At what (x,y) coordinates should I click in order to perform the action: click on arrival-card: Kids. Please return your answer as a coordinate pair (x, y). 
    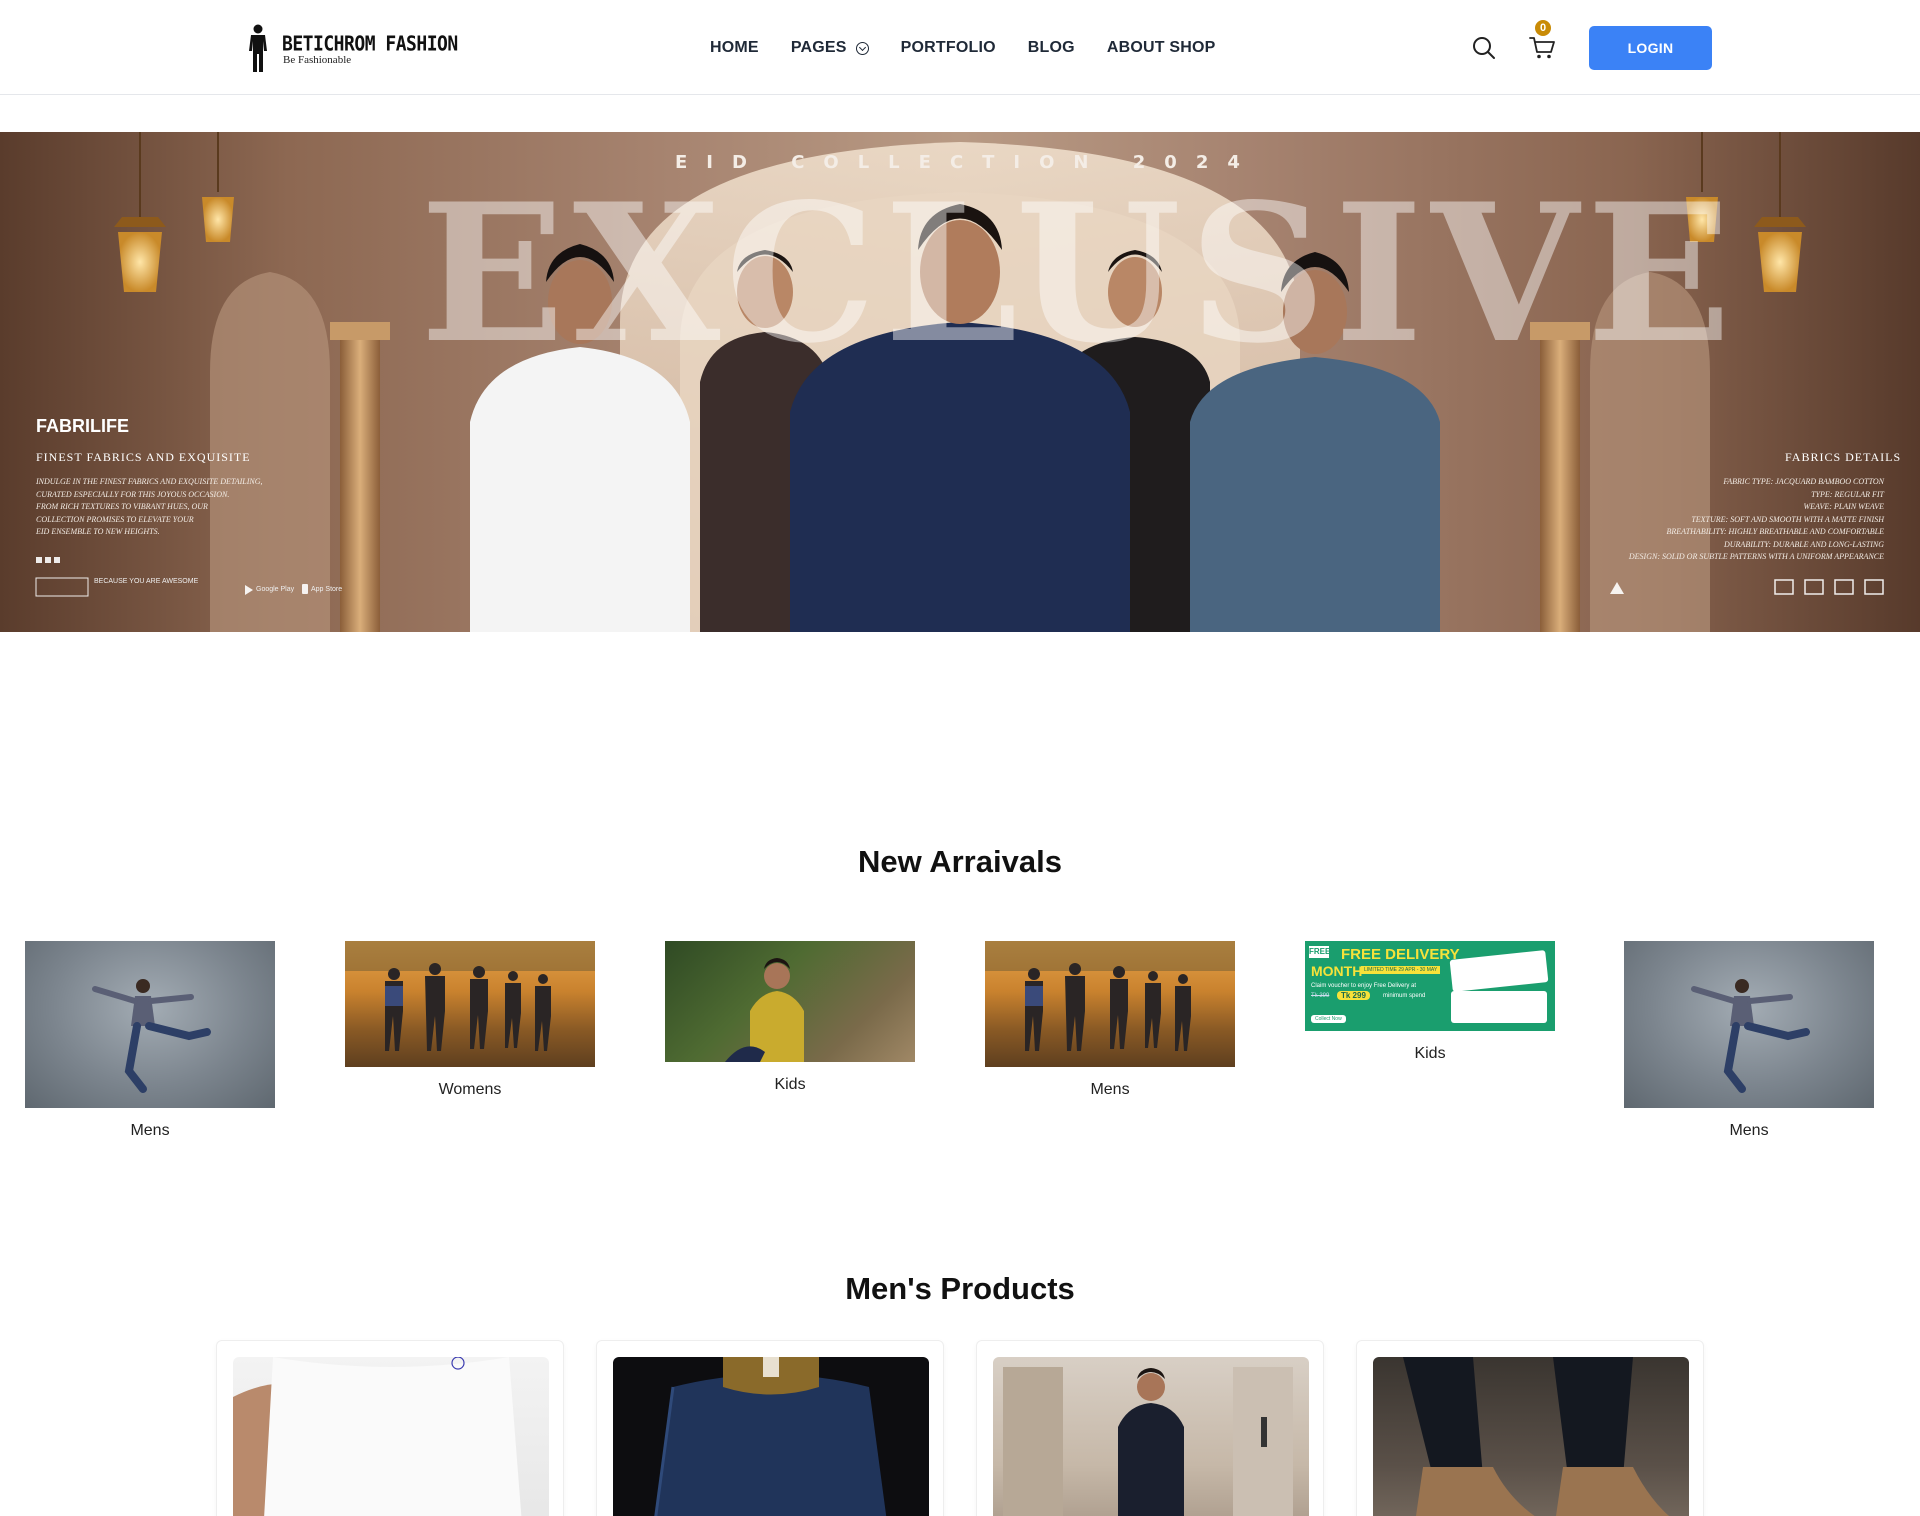
    Looking at the image, I should click on (790, 1017).